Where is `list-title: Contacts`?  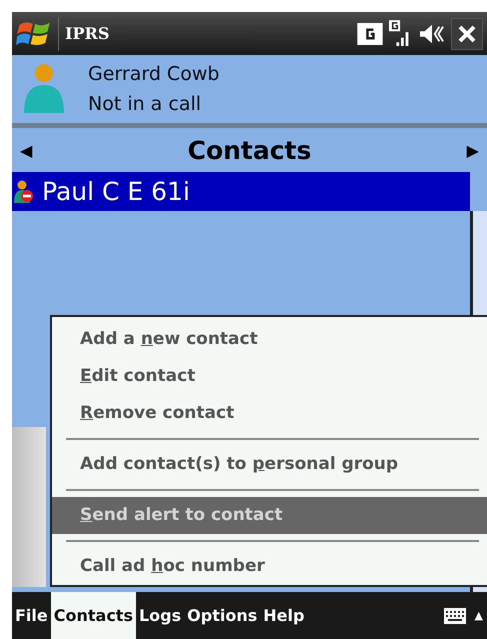
list-title: Contacts is located at coordinates (250, 150).